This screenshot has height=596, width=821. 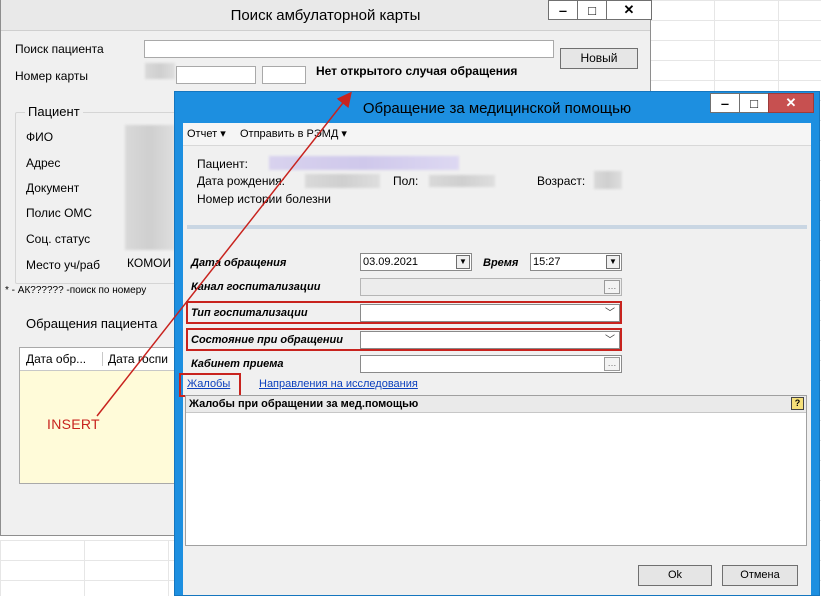 I want to click on hosp-type-select: ﹀, so click(x=490, y=313).